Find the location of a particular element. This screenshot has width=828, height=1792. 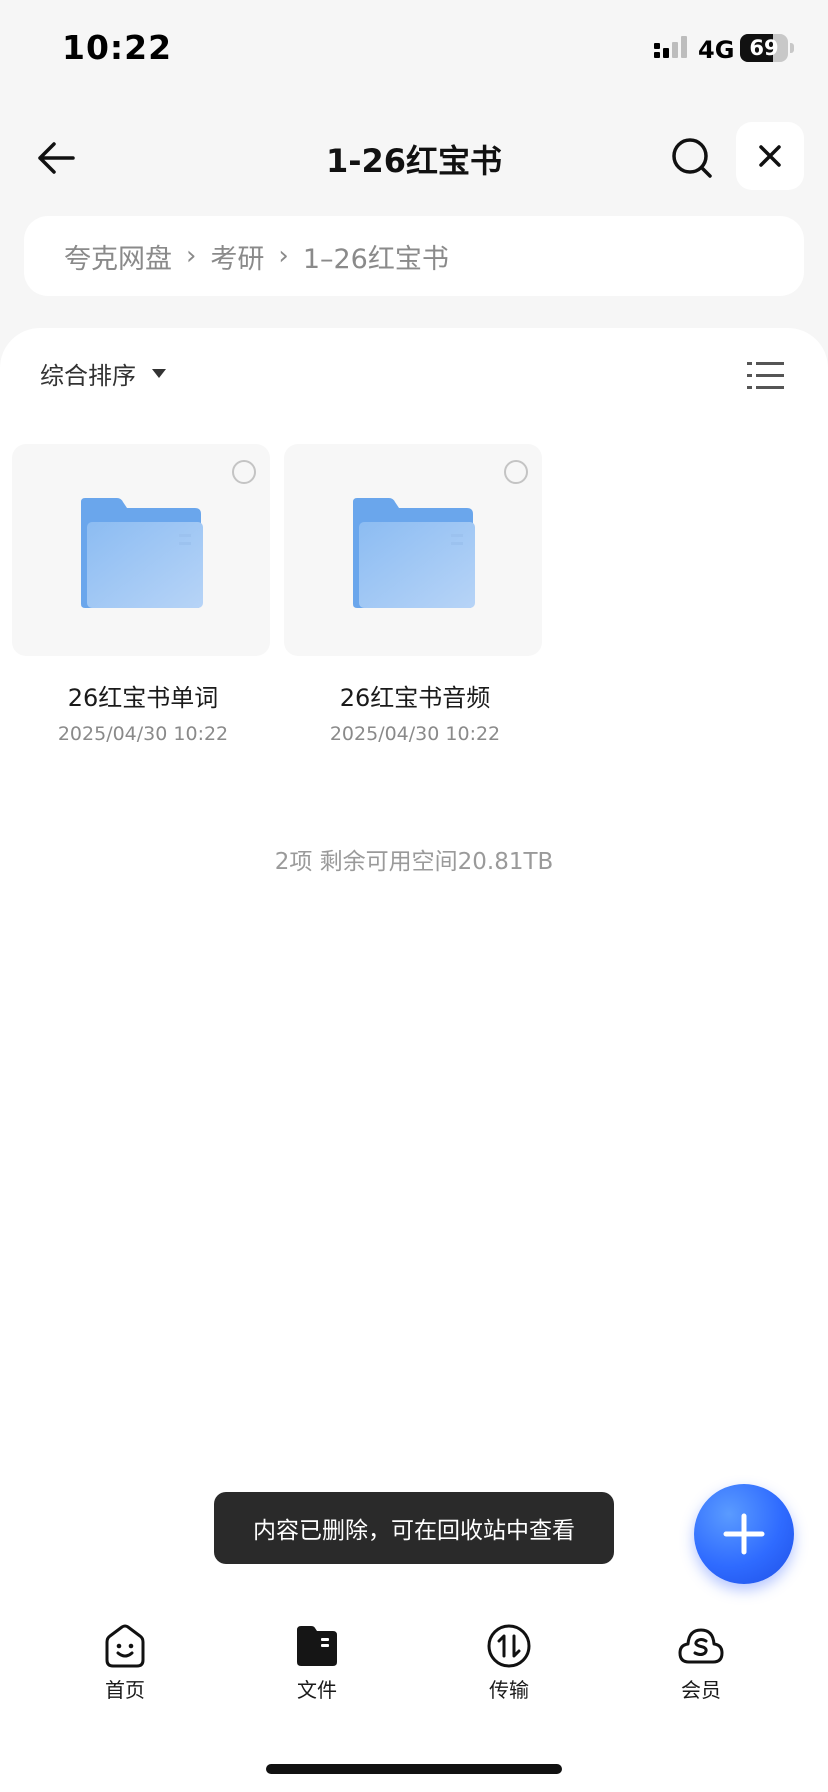

file-item: 26红宝书音频 2025/04/30 10:22 is located at coordinates (415, 594).